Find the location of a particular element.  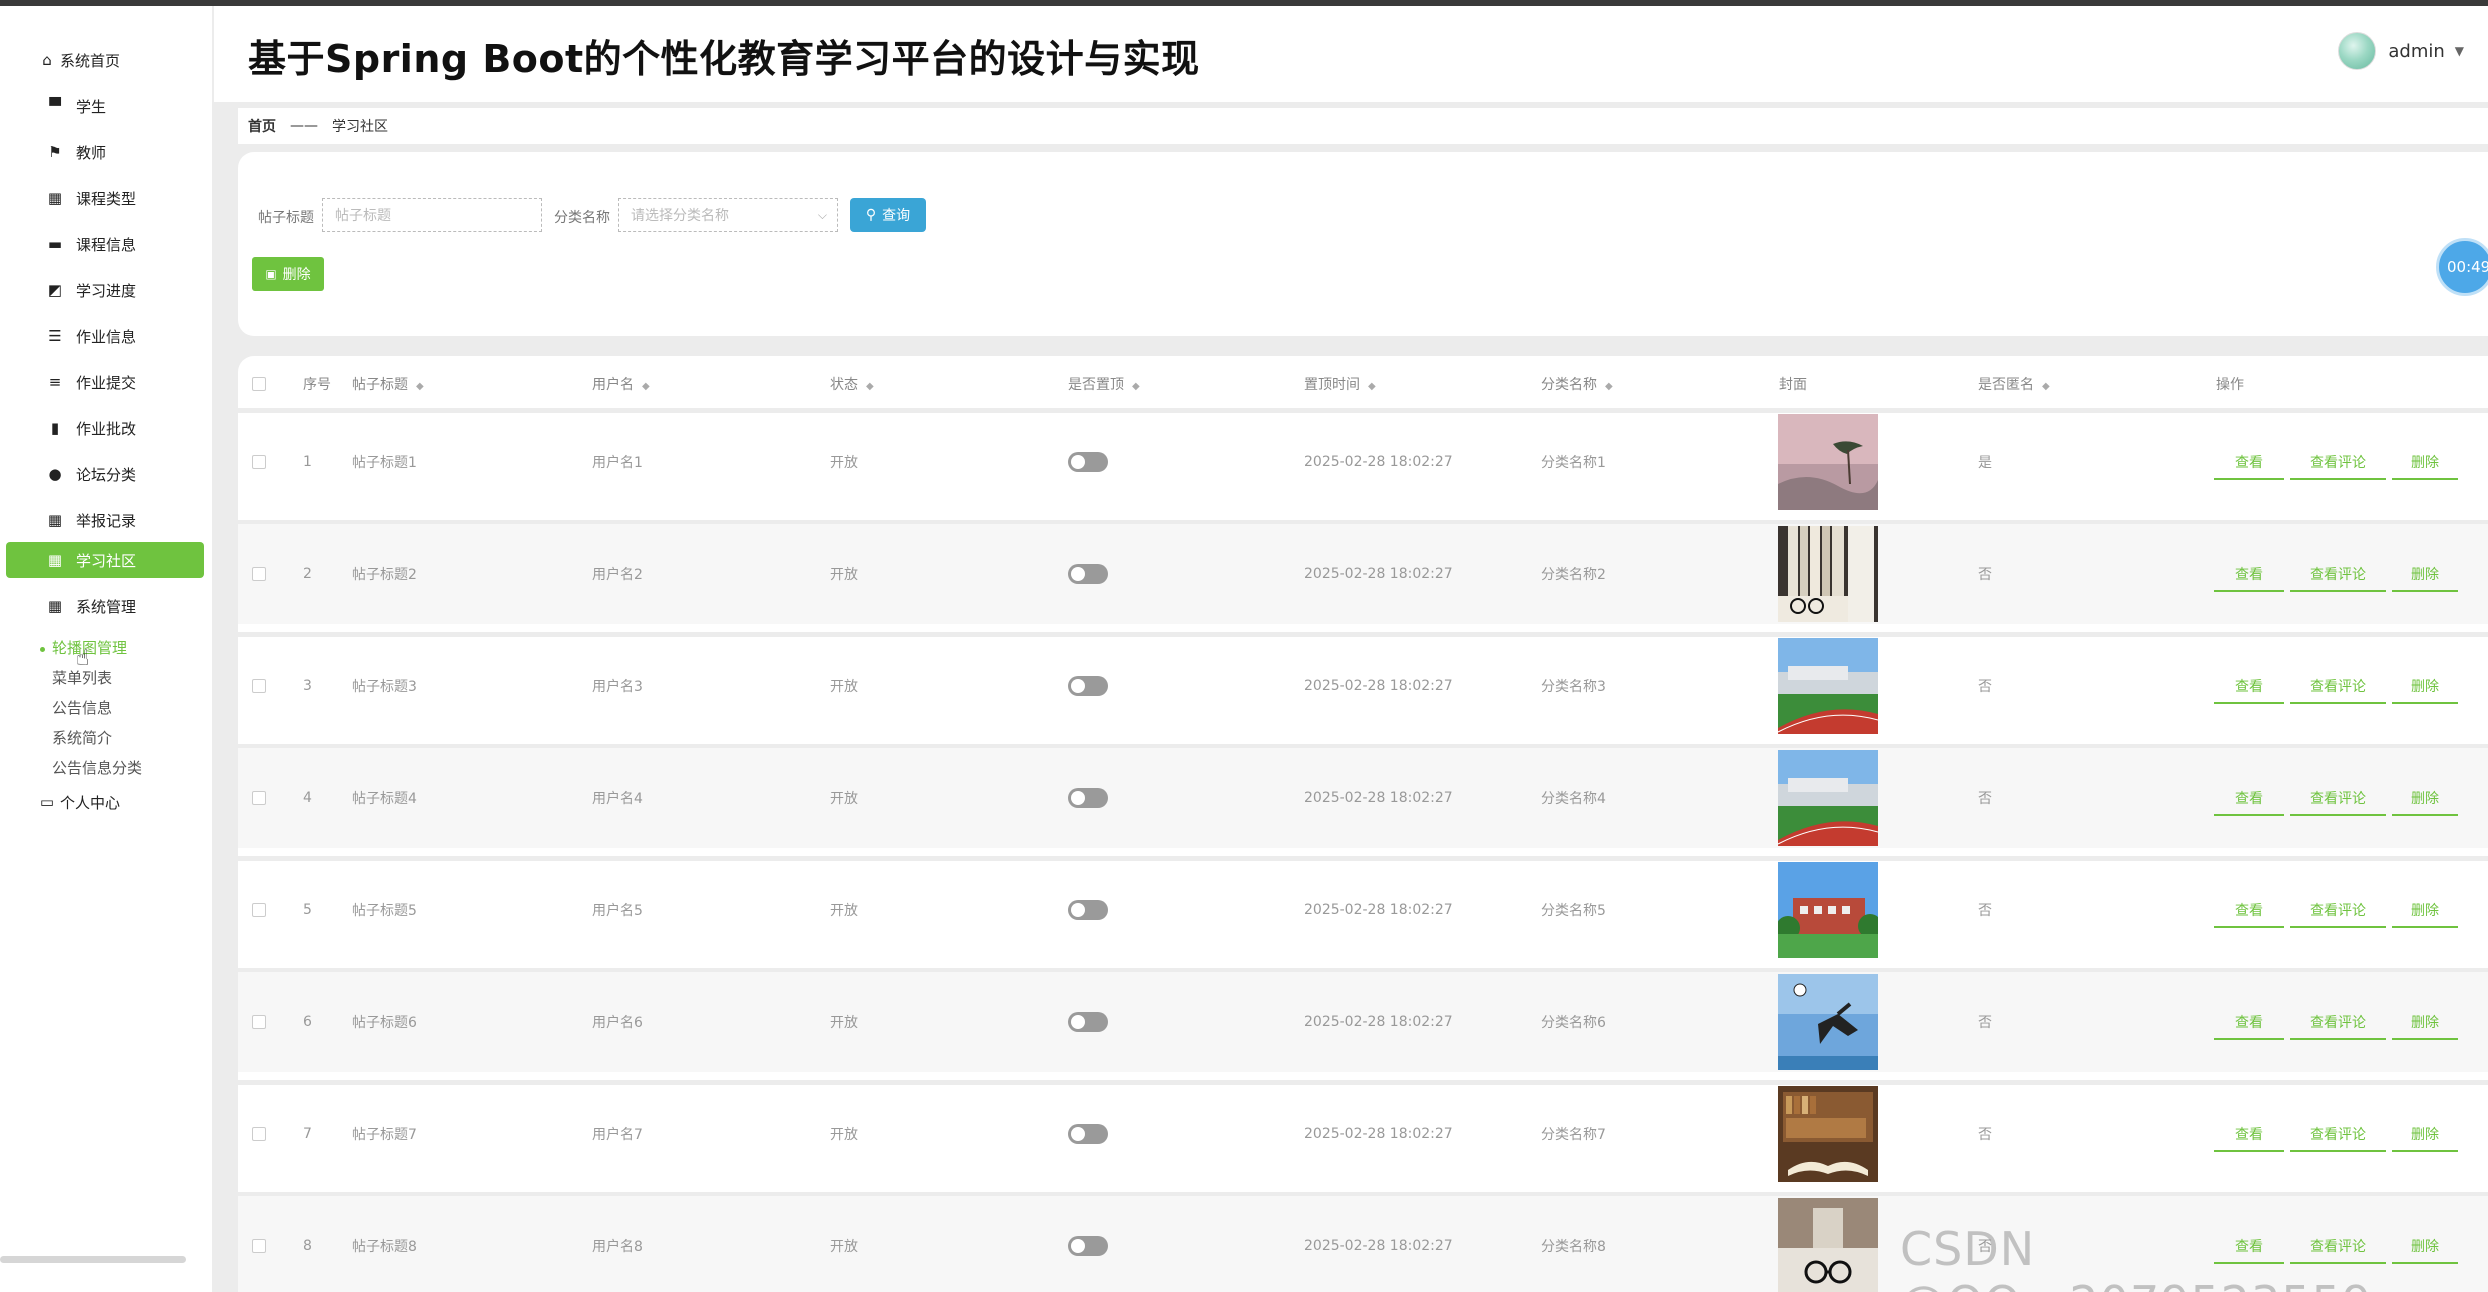

cell-index: 8 is located at coordinates (307, 1246).